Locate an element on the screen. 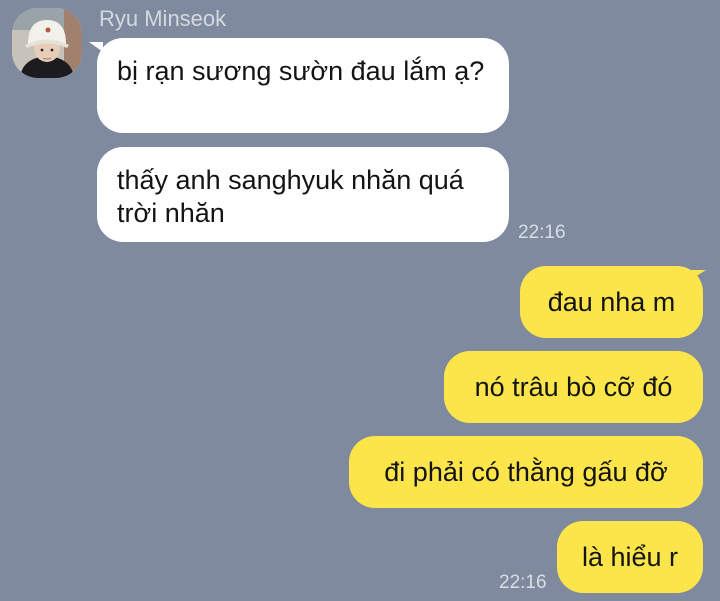  message-text: là hiểu r is located at coordinates (630, 556).